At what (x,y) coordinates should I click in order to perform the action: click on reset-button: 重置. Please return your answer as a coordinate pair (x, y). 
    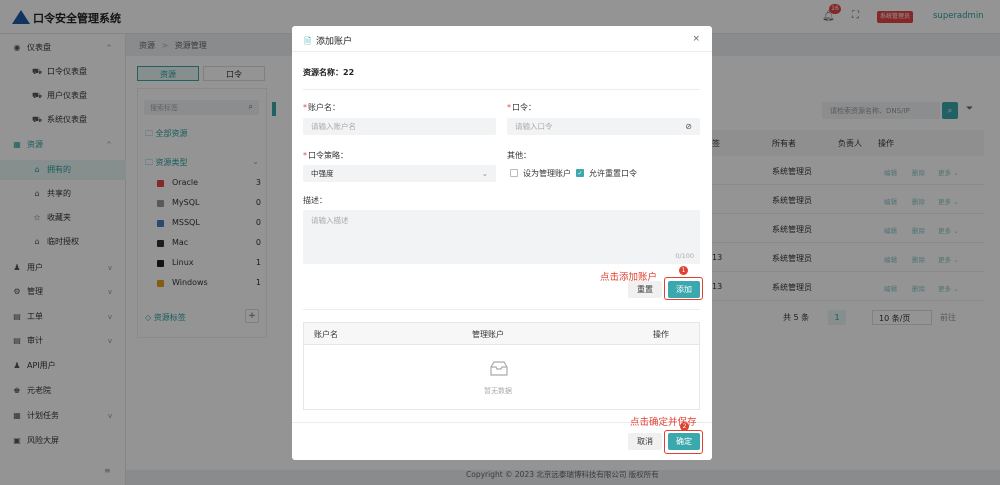
    Looking at the image, I should click on (645, 289).